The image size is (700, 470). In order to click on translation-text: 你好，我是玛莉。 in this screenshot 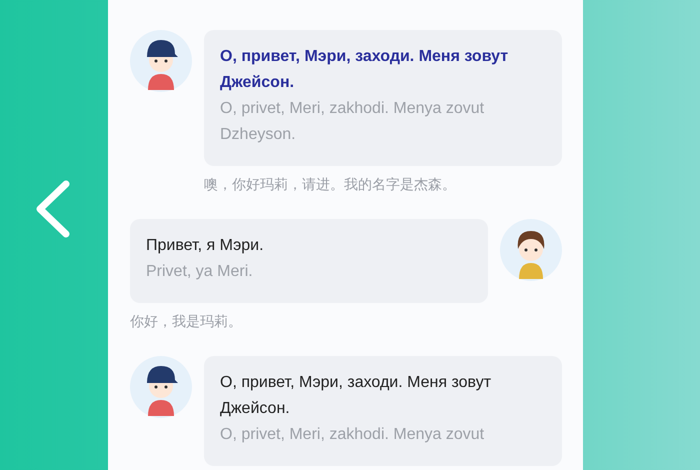, I will do `click(186, 322)`.